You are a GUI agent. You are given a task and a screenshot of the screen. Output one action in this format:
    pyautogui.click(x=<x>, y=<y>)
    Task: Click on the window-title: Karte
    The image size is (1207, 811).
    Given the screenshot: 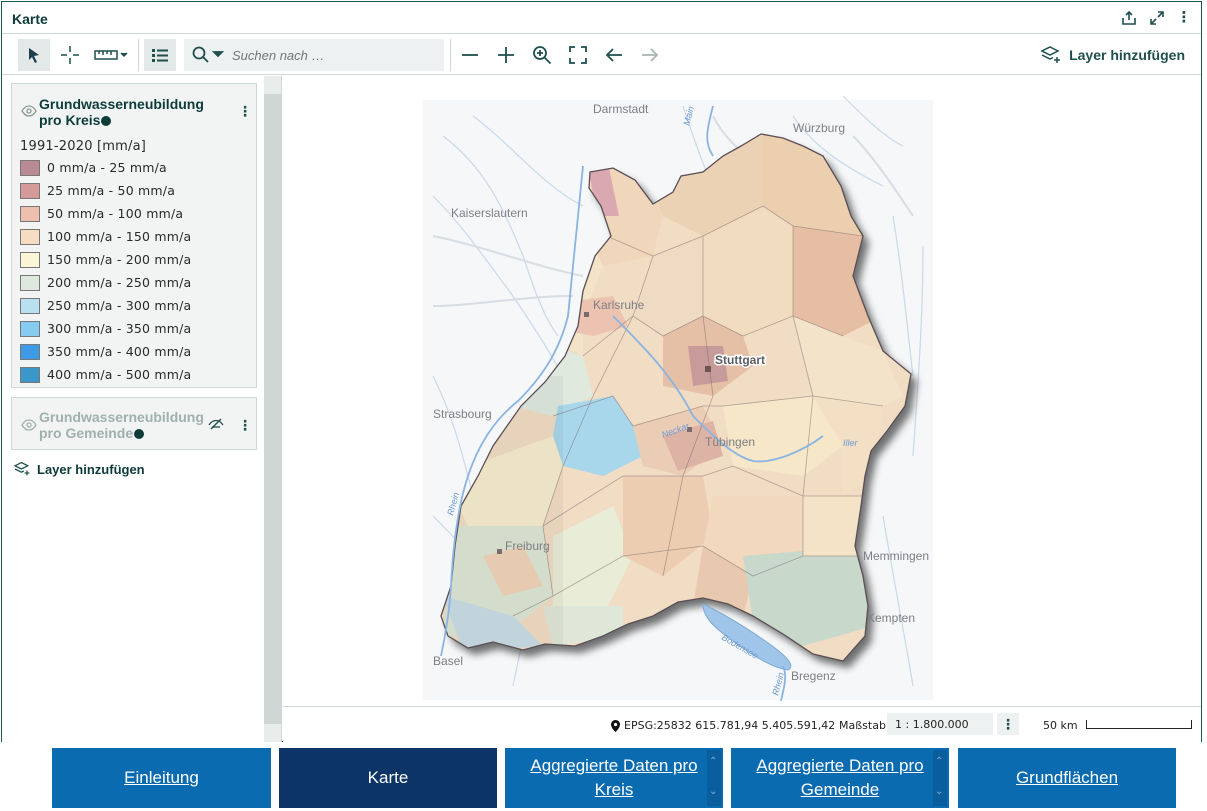 What is the action you would take?
    pyautogui.click(x=30, y=19)
    